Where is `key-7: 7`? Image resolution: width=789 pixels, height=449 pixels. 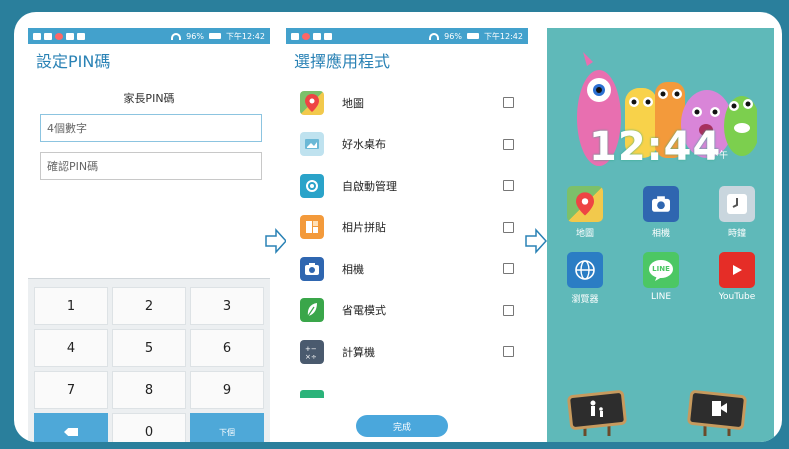 key-7: 7 is located at coordinates (71, 390).